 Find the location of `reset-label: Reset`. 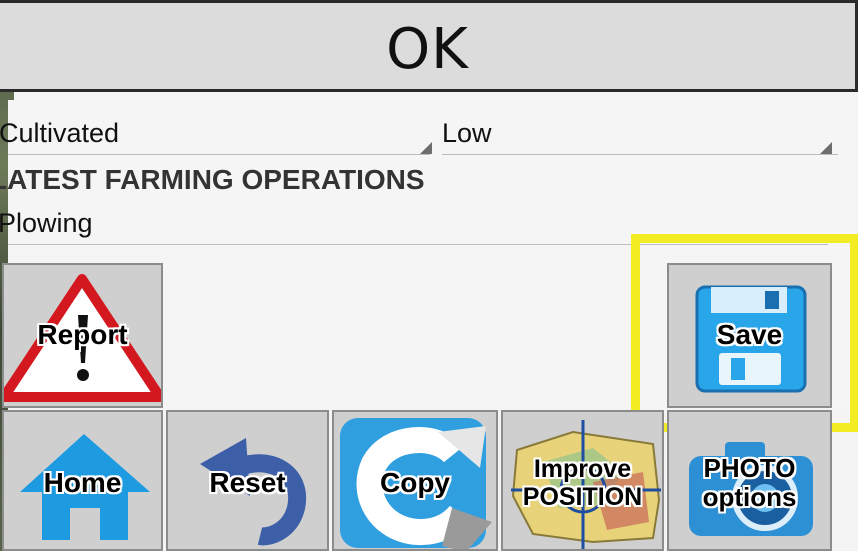

reset-label: Reset is located at coordinates (247, 482).